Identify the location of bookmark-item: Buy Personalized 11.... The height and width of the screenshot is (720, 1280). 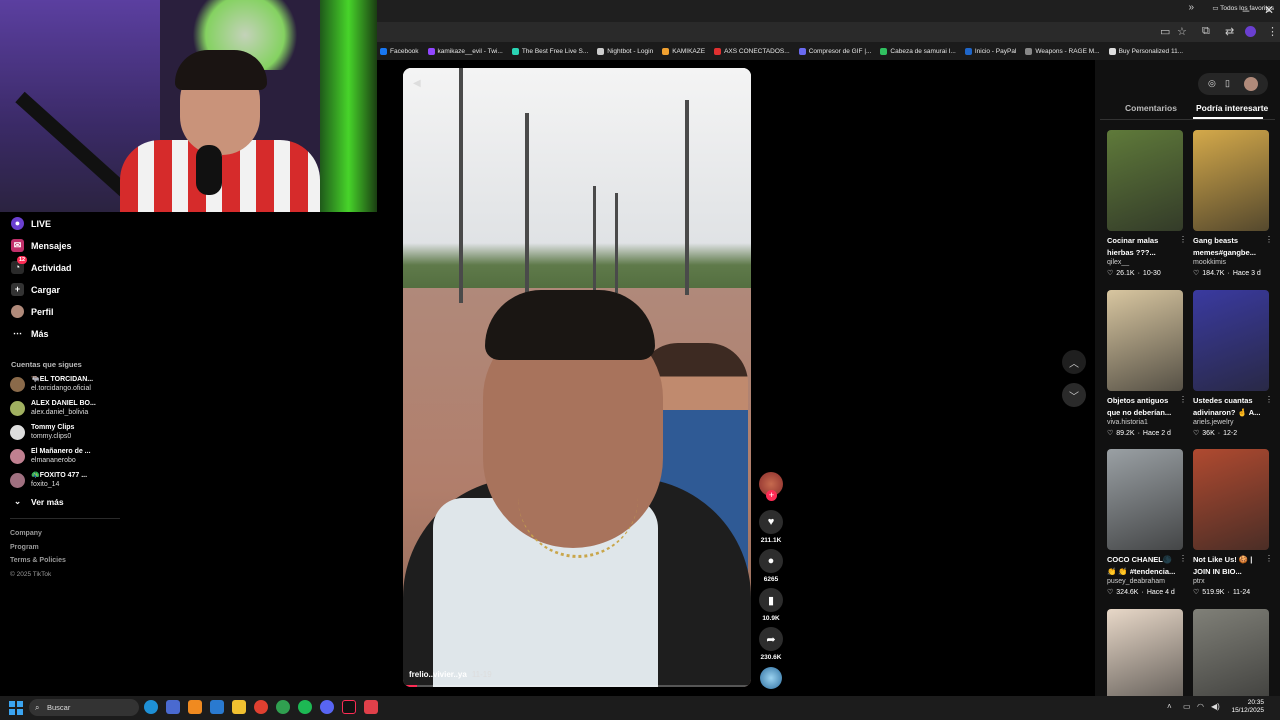
(1145, 51).